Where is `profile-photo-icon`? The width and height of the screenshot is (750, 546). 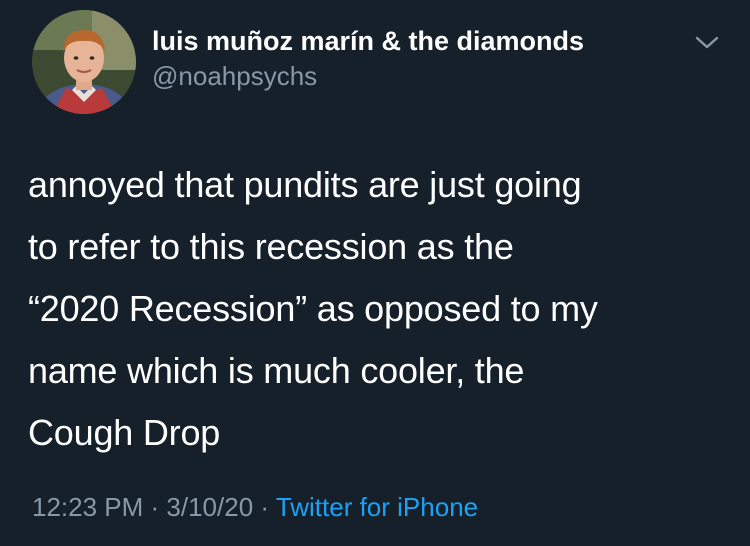
profile-photo-icon is located at coordinates (84, 62).